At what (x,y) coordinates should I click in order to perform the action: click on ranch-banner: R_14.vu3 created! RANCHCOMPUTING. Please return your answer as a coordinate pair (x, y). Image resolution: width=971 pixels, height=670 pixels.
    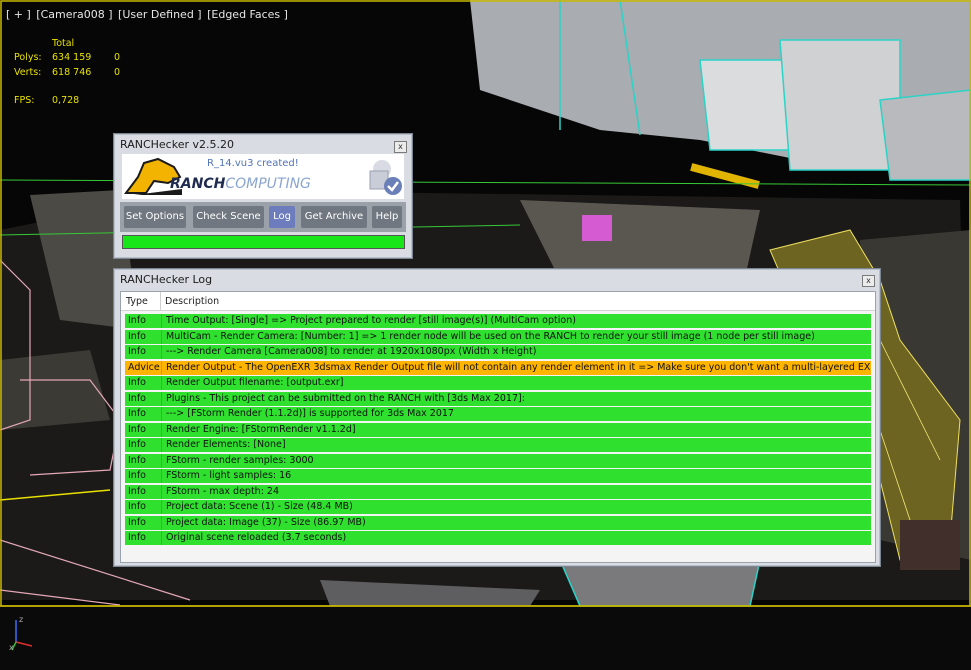
    Looking at the image, I should click on (263, 176).